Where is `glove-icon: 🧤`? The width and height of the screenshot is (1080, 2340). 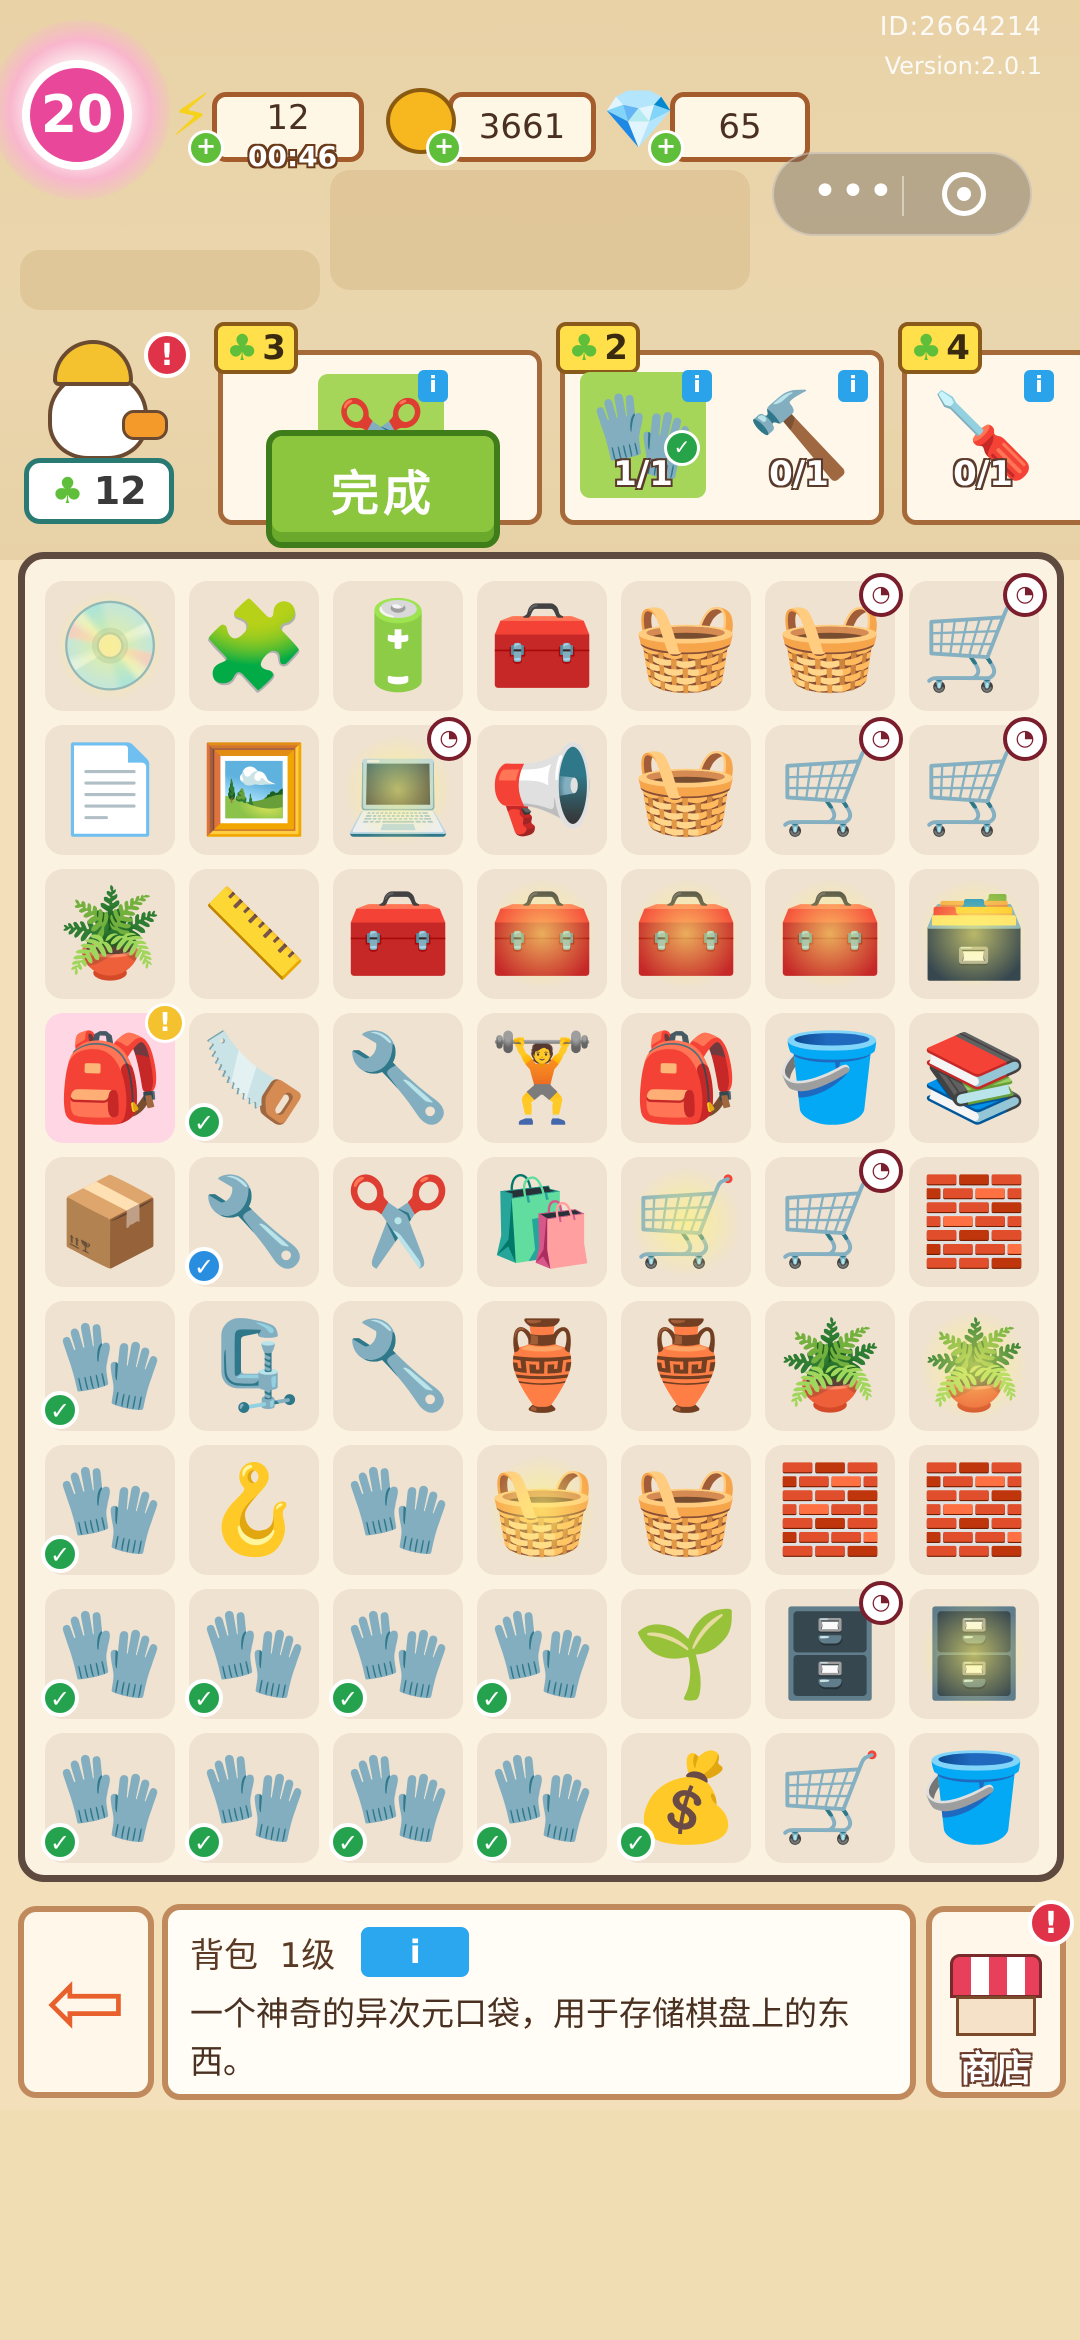 glove-icon: 🧤 is located at coordinates (398, 1510).